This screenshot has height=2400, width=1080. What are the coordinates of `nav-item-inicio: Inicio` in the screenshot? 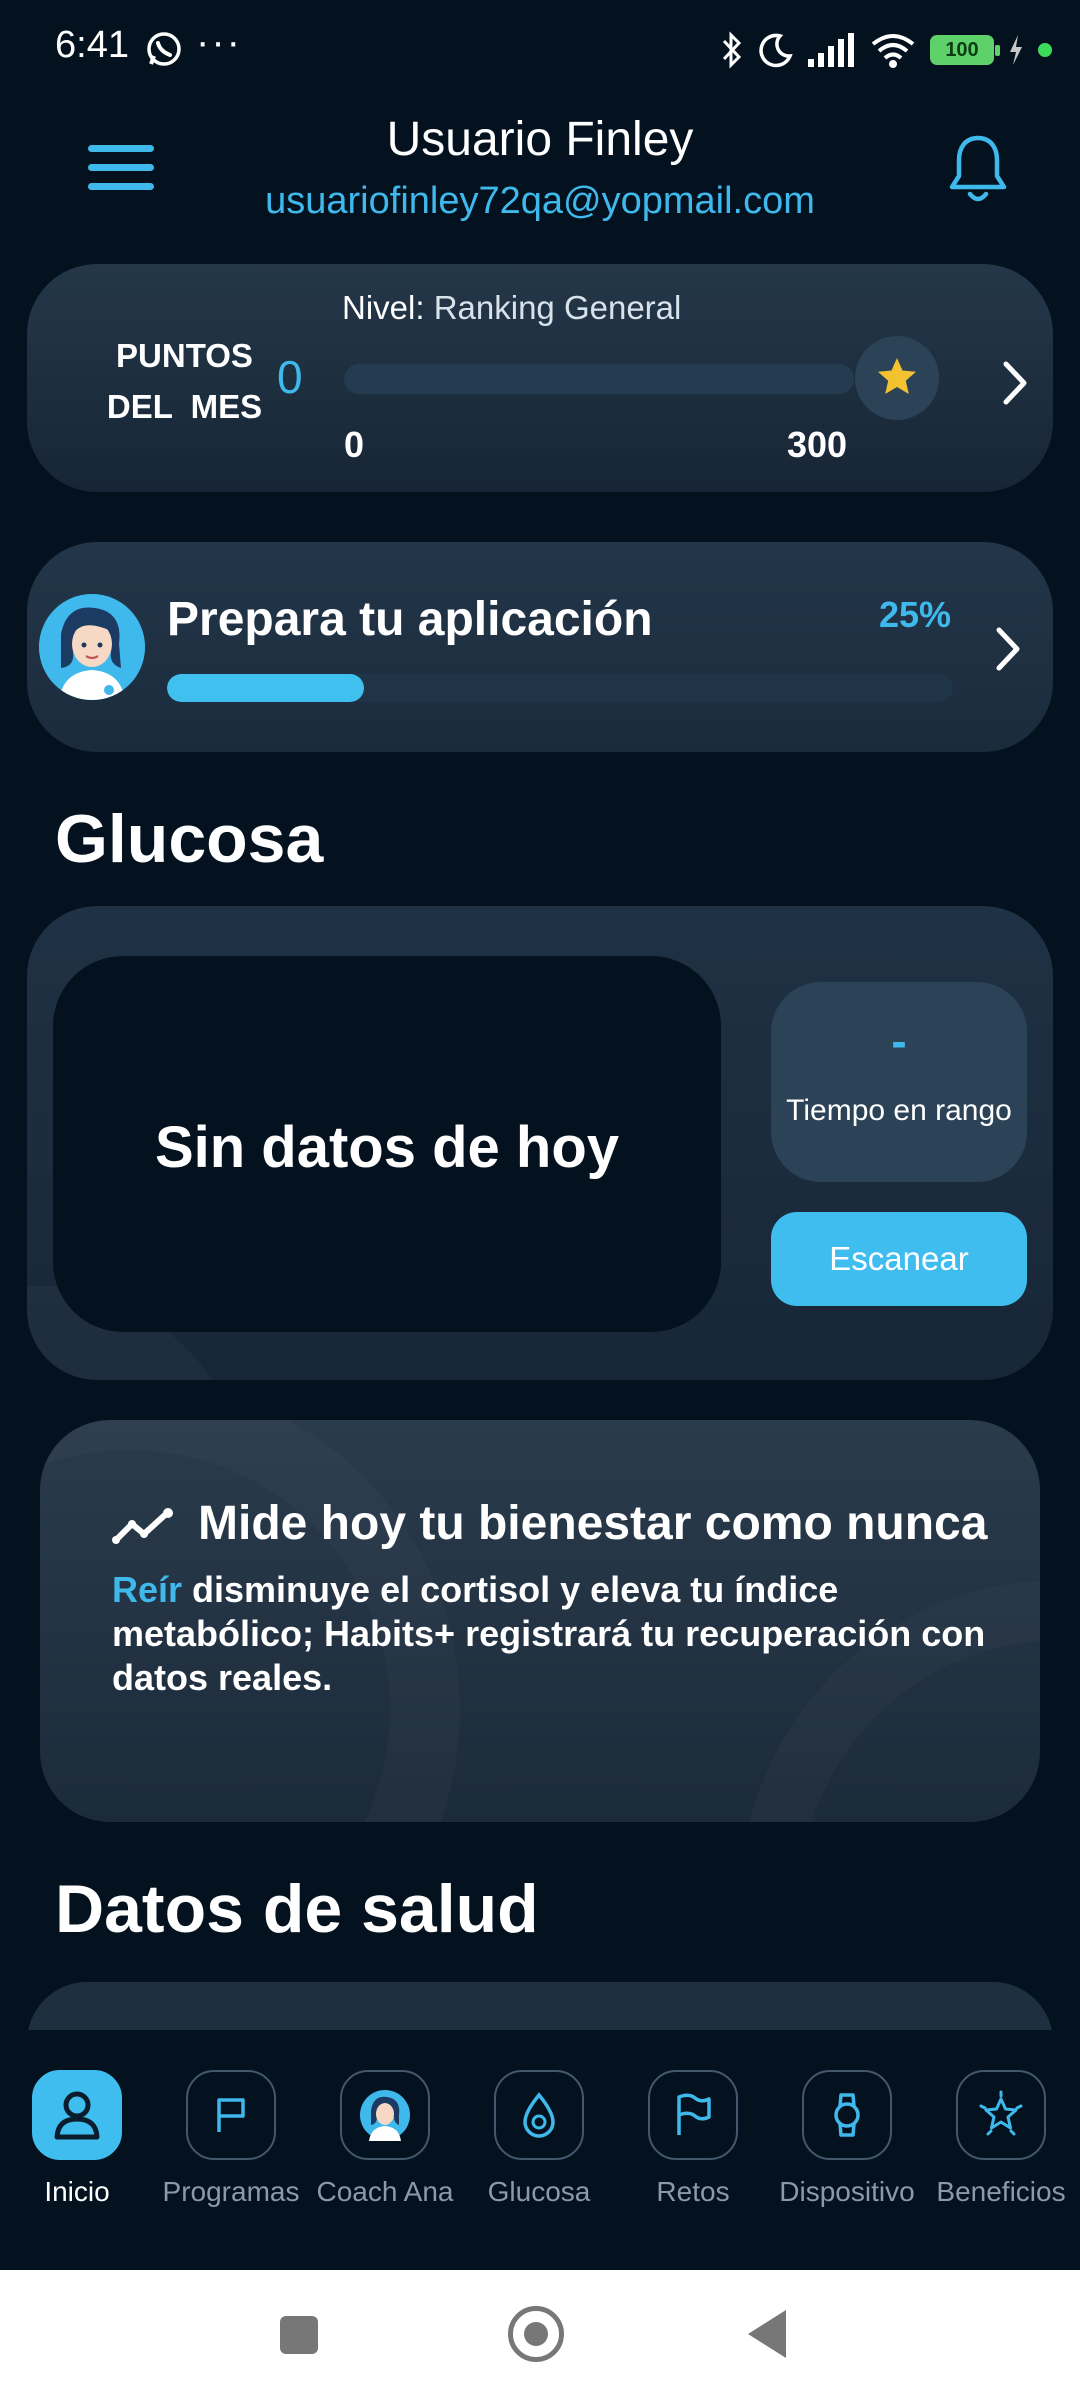 It's located at (77, 2139).